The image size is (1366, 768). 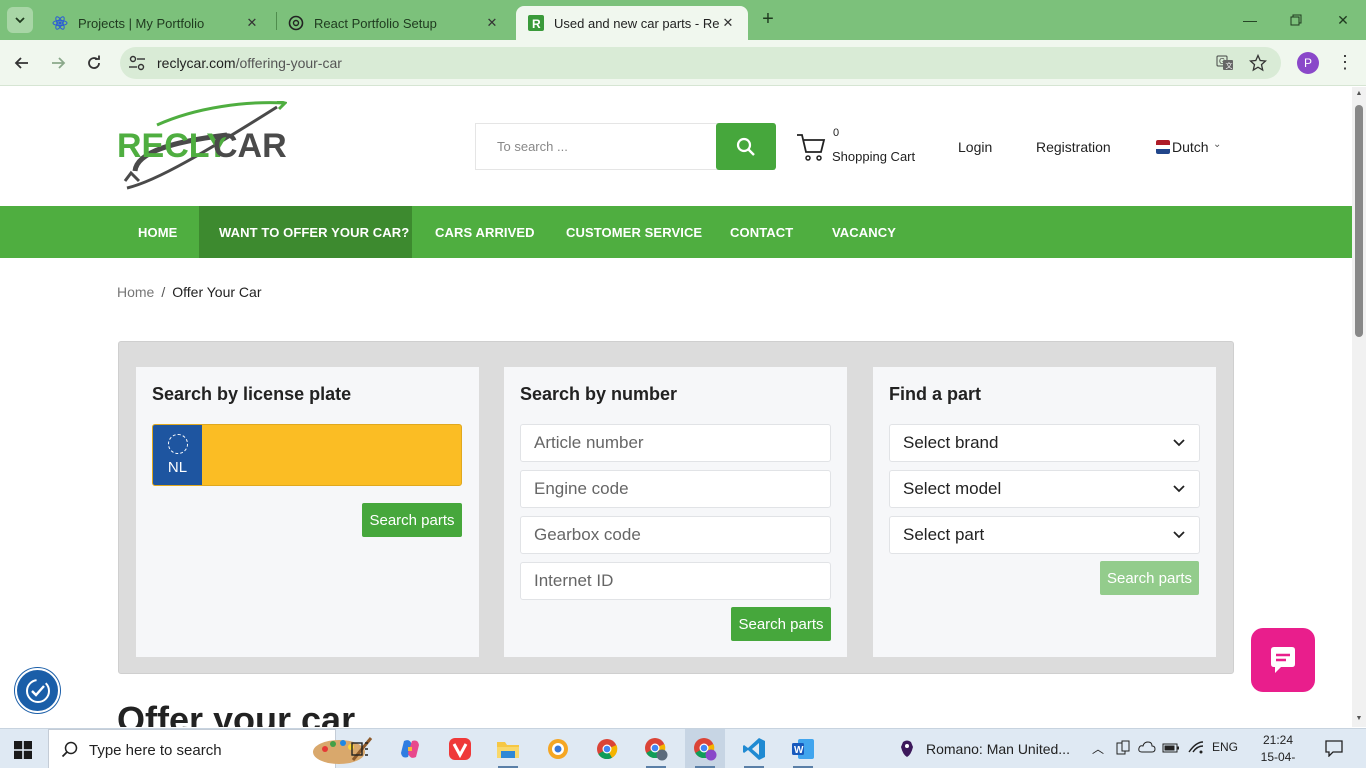 What do you see at coordinates (907, 748) in the screenshot?
I see `premier-league-icon` at bounding box center [907, 748].